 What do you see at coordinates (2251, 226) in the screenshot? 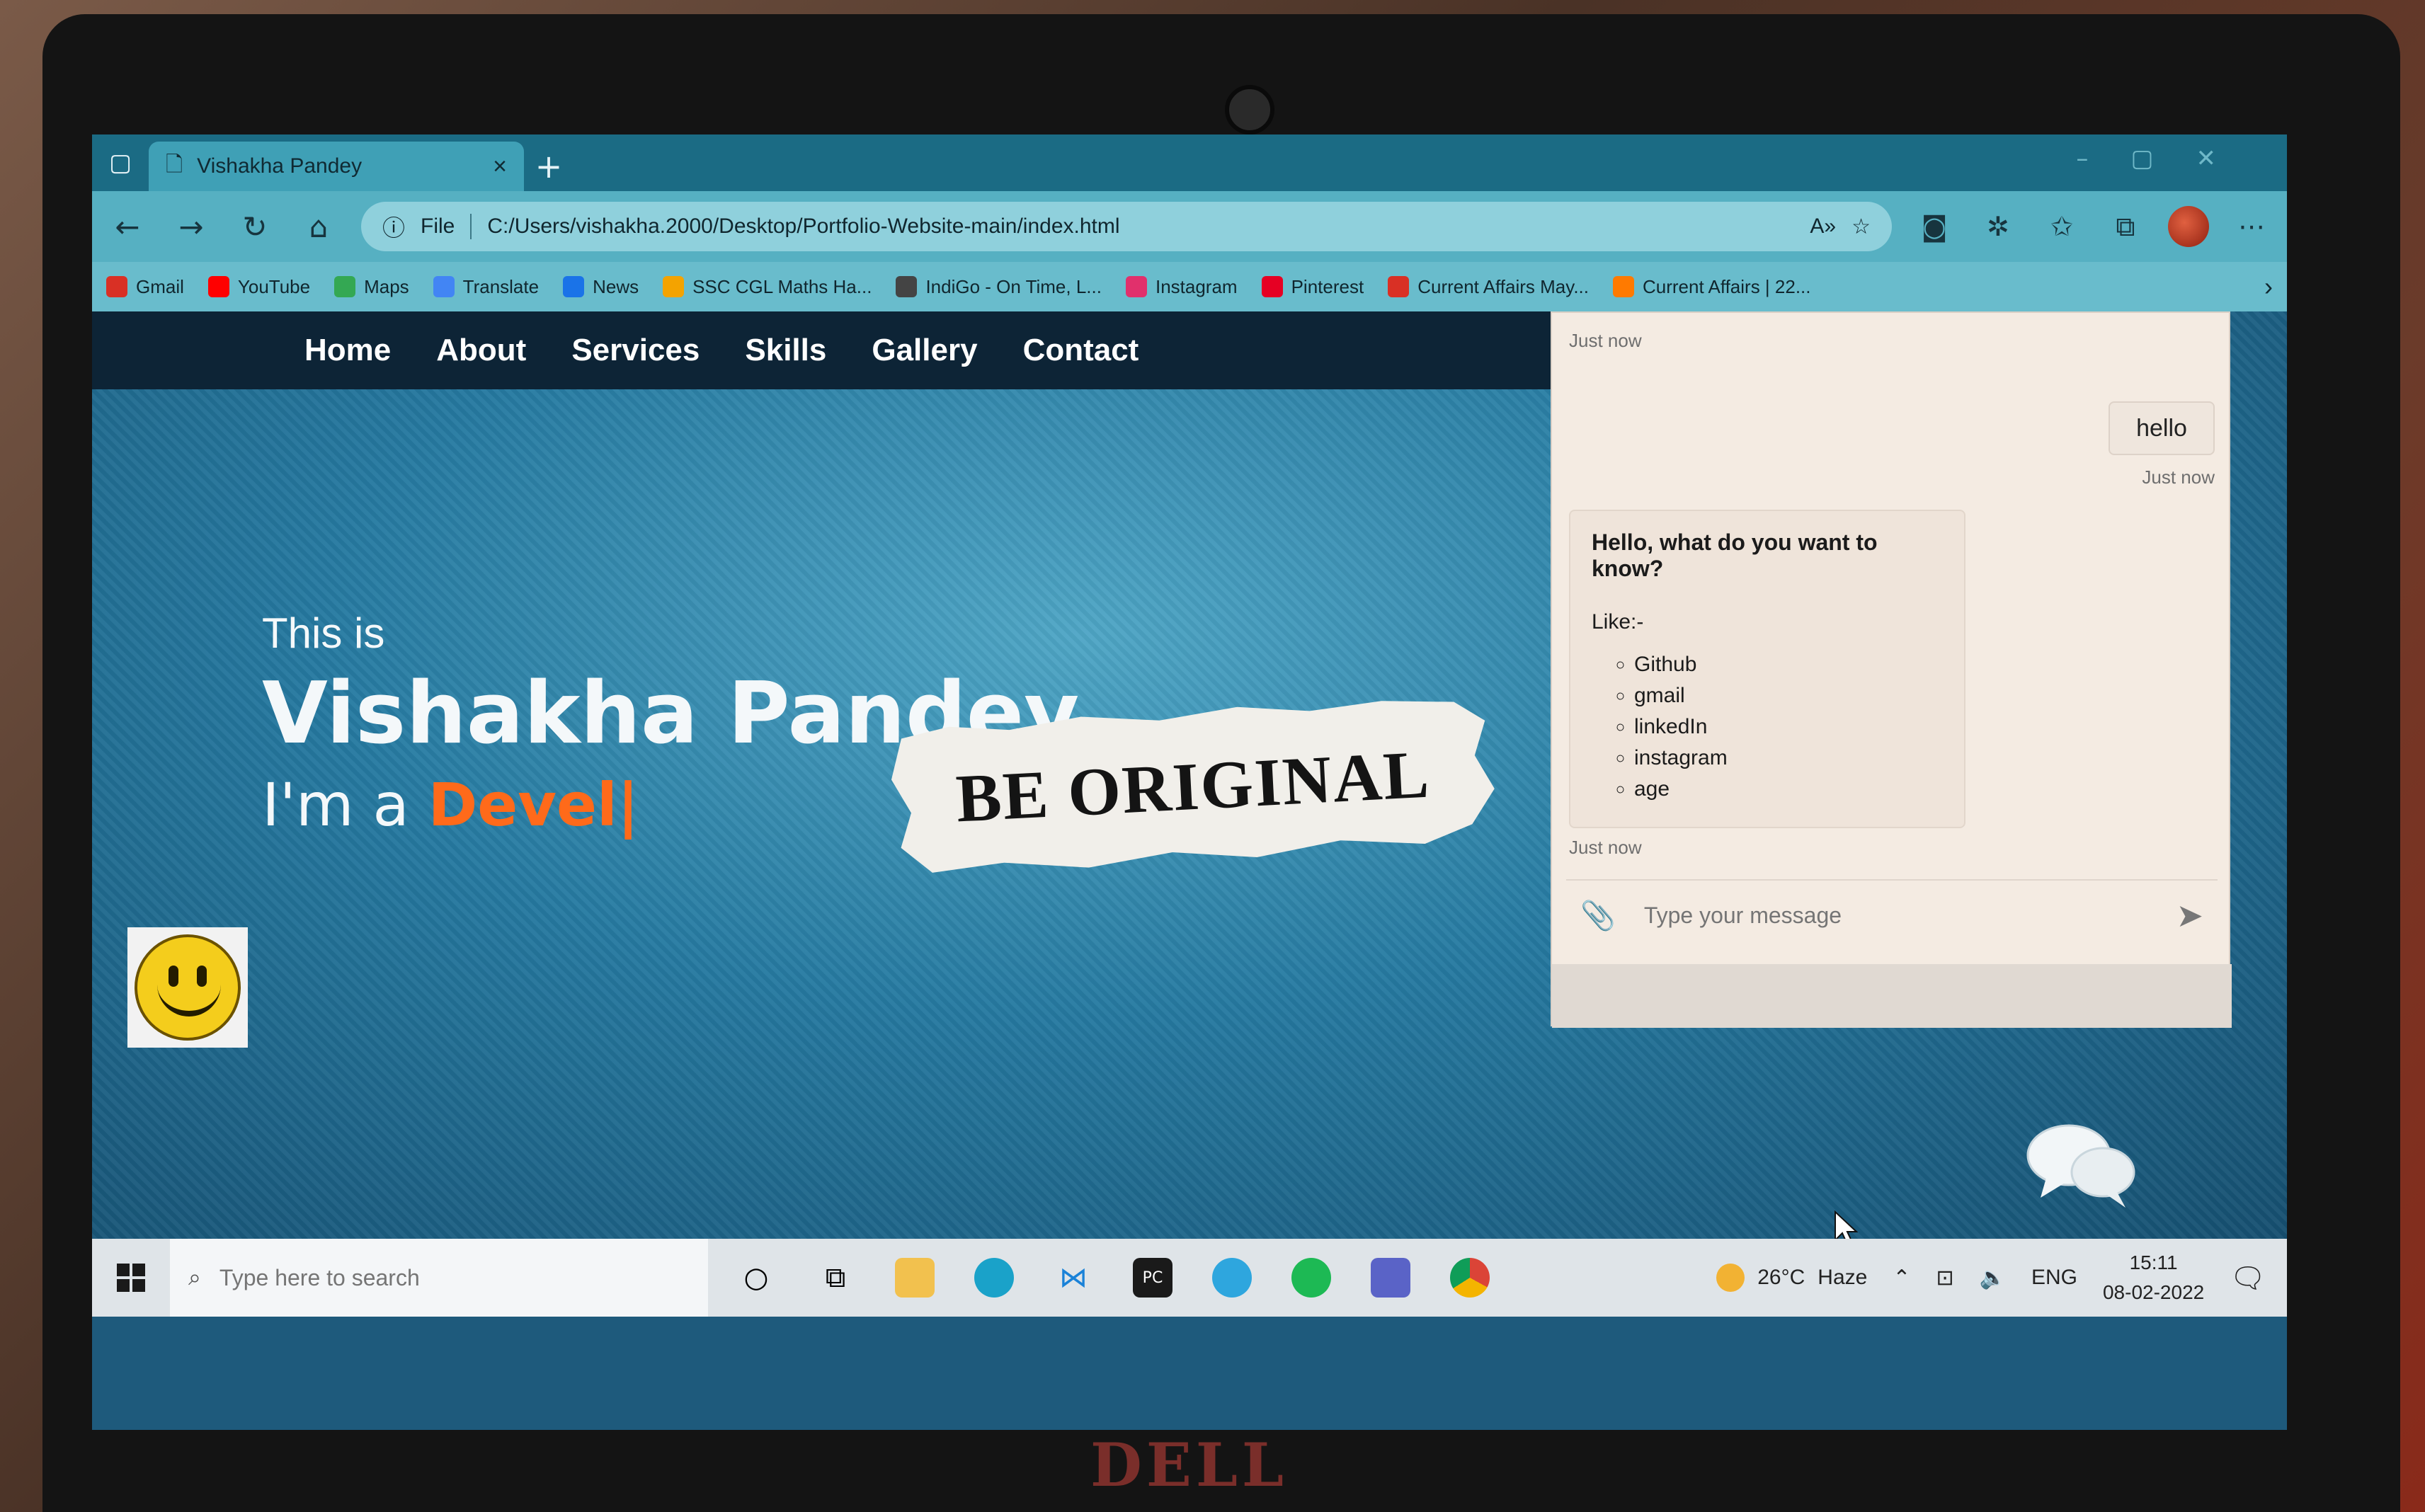
I see `more-menu-icon: ⋯` at bounding box center [2251, 226].